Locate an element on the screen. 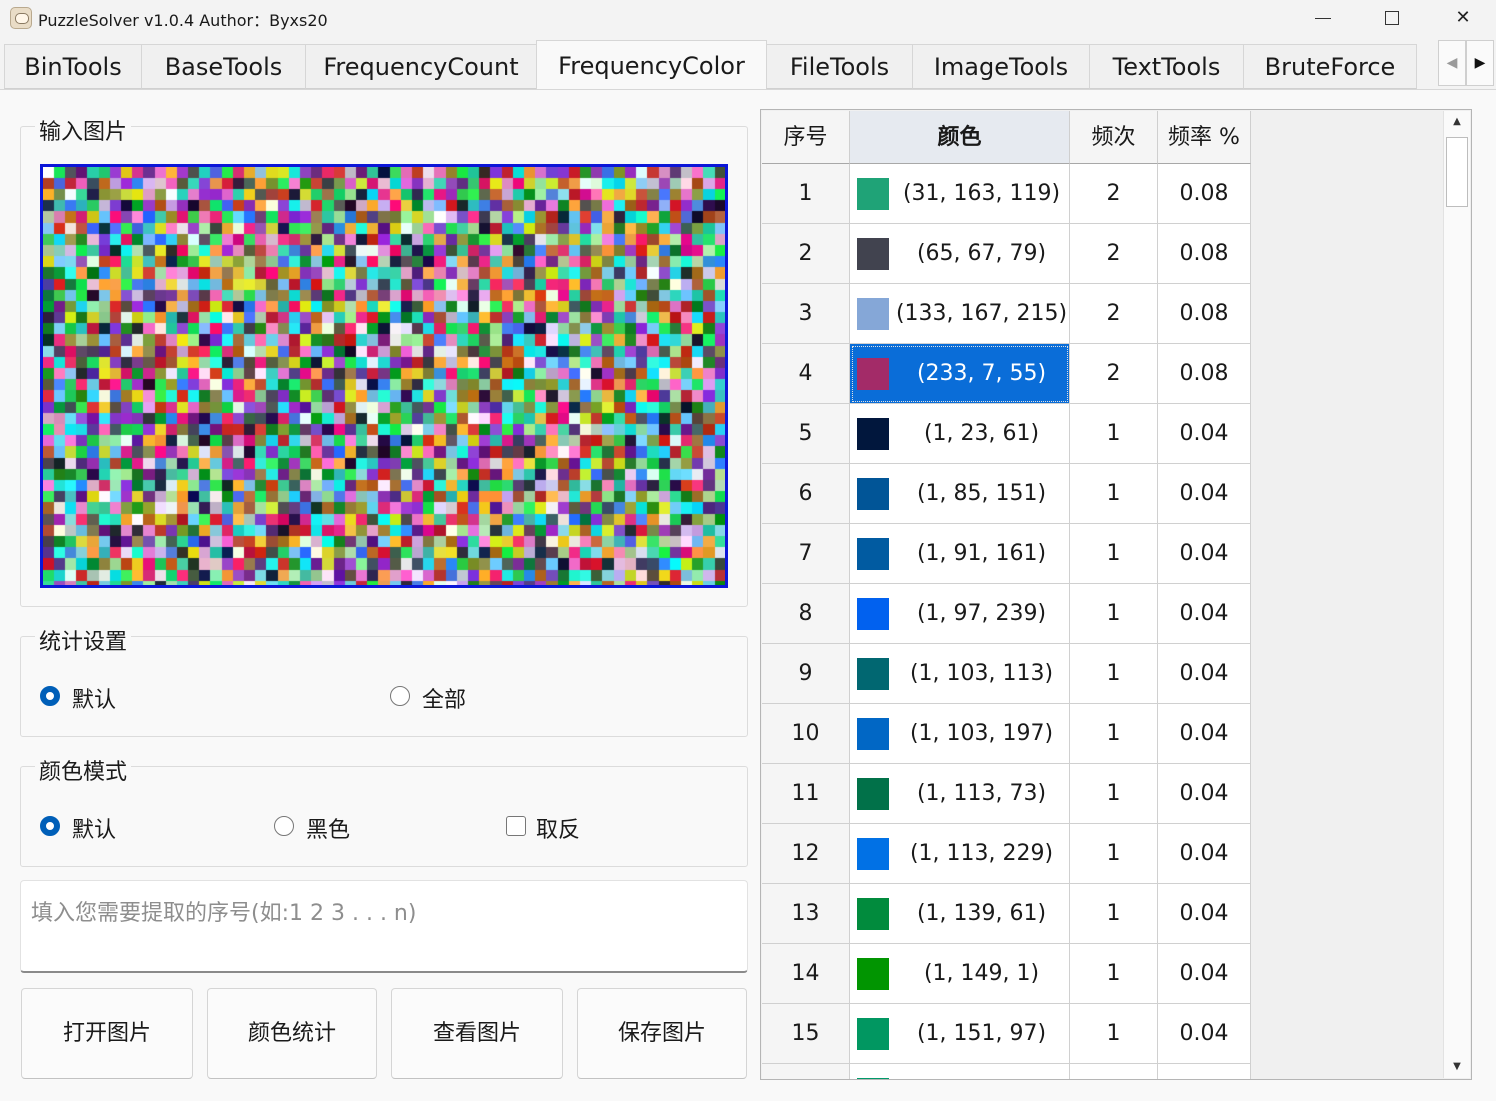 This screenshot has height=1101, width=1496. invert-checkbox is located at coordinates (516, 826).